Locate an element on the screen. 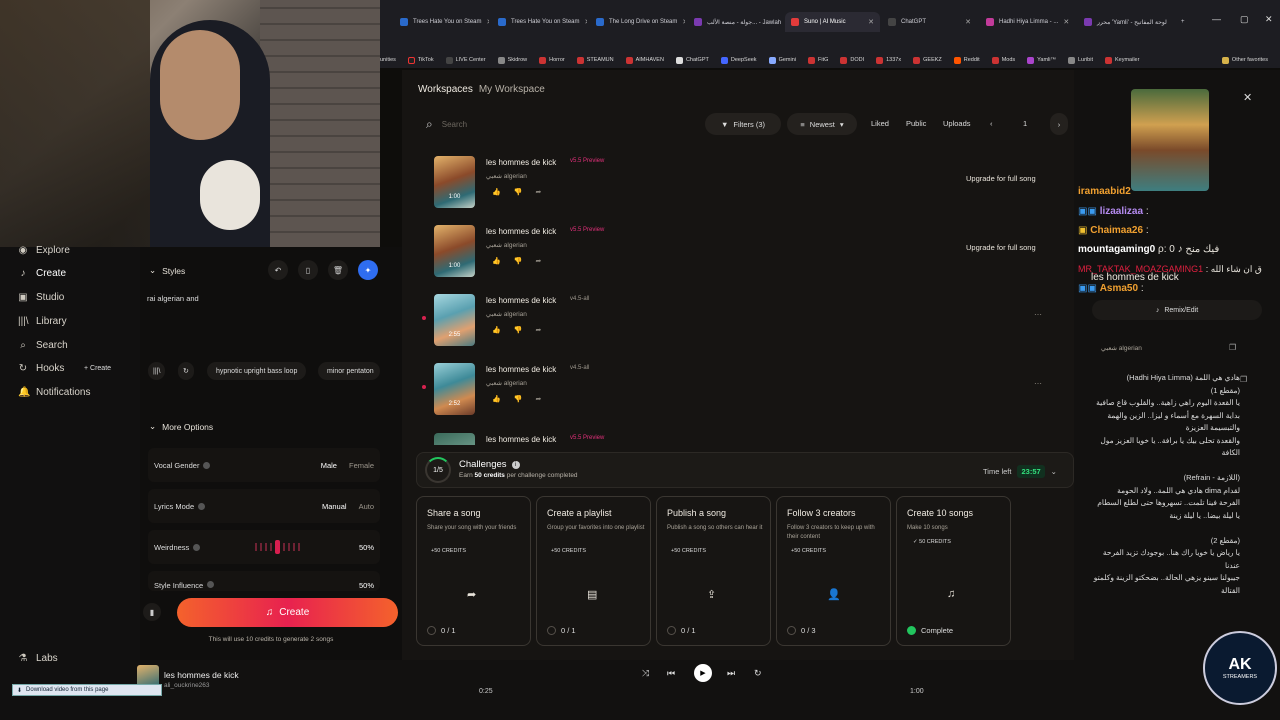 This screenshot has height=720, width=1280. breadcrumb-workspaces: Workspaces is located at coordinates (445, 89).